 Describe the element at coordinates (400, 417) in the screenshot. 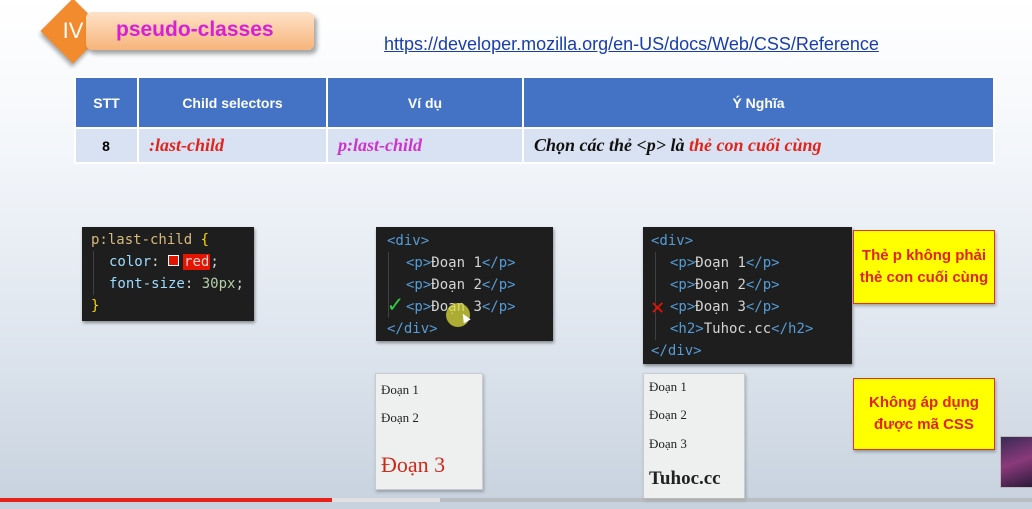

I see `preview1-p2: Đoạn 2` at that location.